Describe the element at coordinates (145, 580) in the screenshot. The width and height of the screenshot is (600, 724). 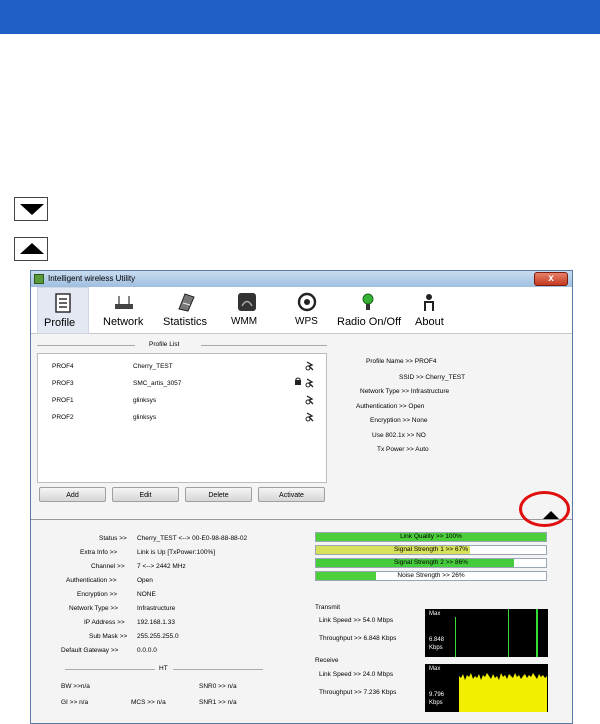
I see `authentication-value: Open` at that location.